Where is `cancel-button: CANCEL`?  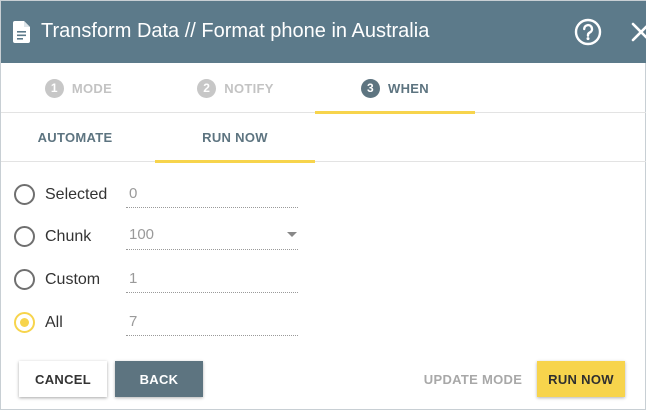 cancel-button: CANCEL is located at coordinates (63, 379).